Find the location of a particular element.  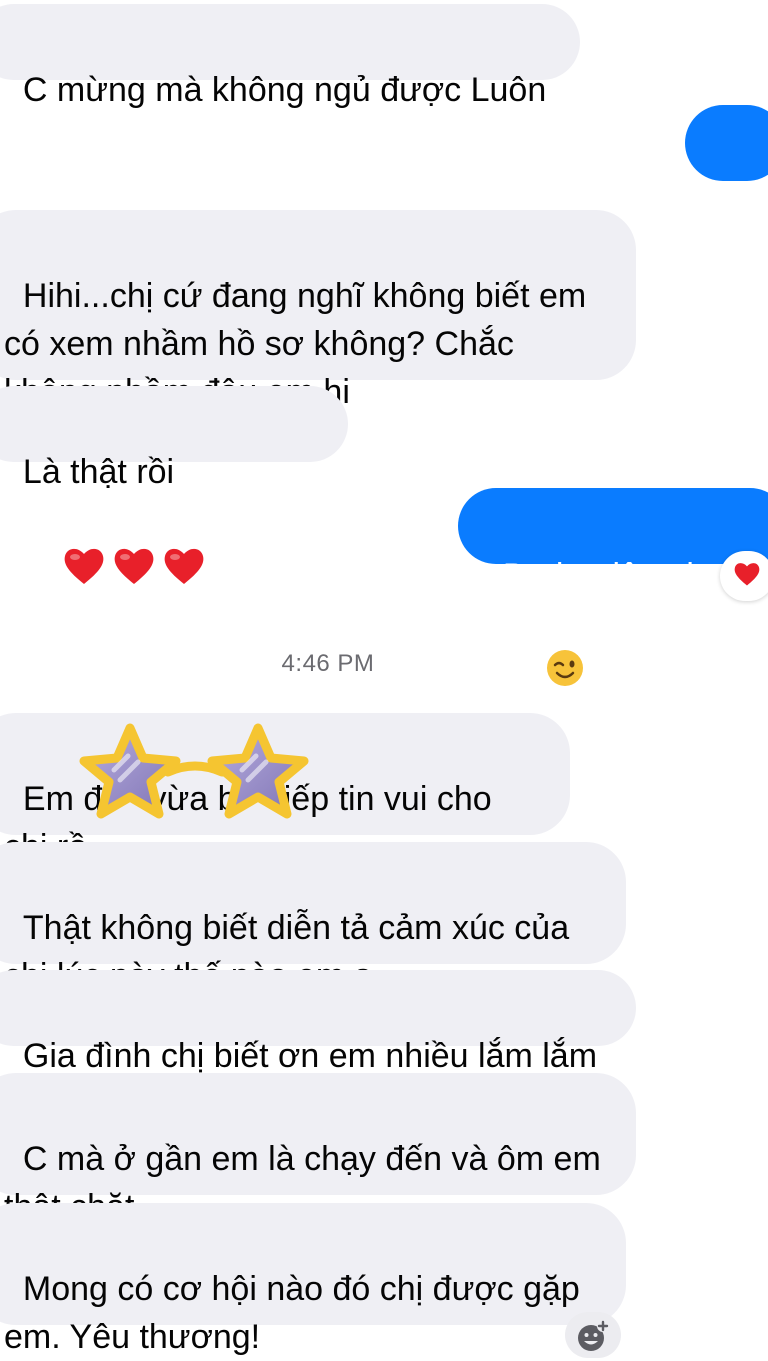

message-text: Dạ is located at coordinates (733, 241).